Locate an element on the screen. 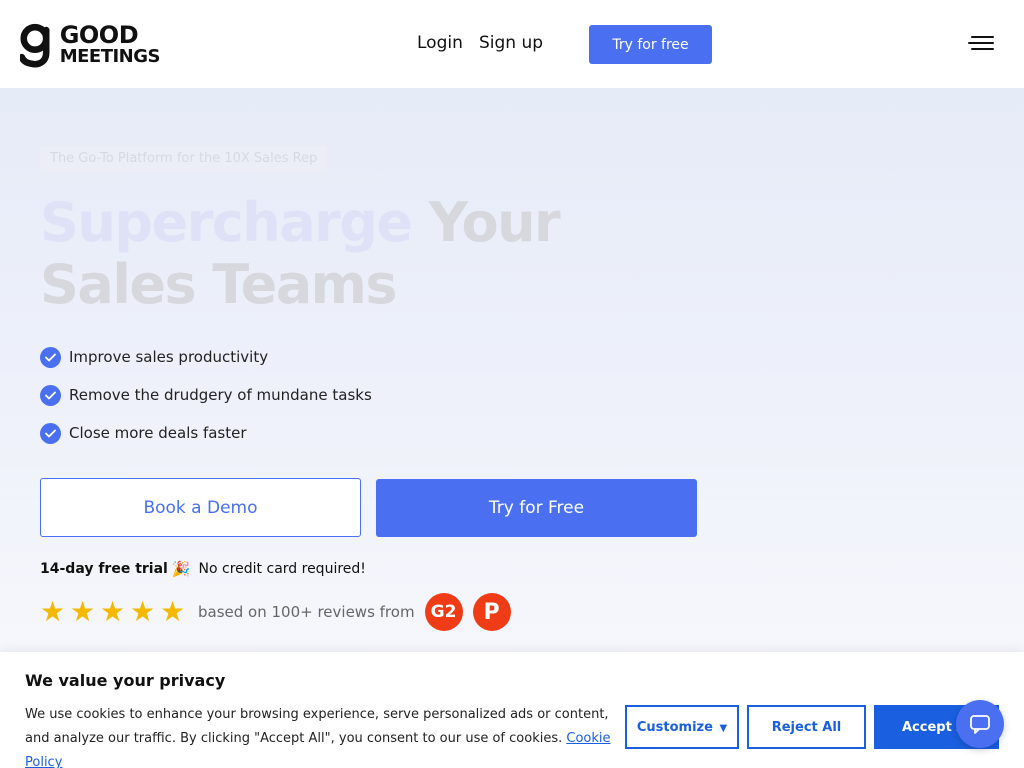  logo-g-icon is located at coordinates (35, 45).